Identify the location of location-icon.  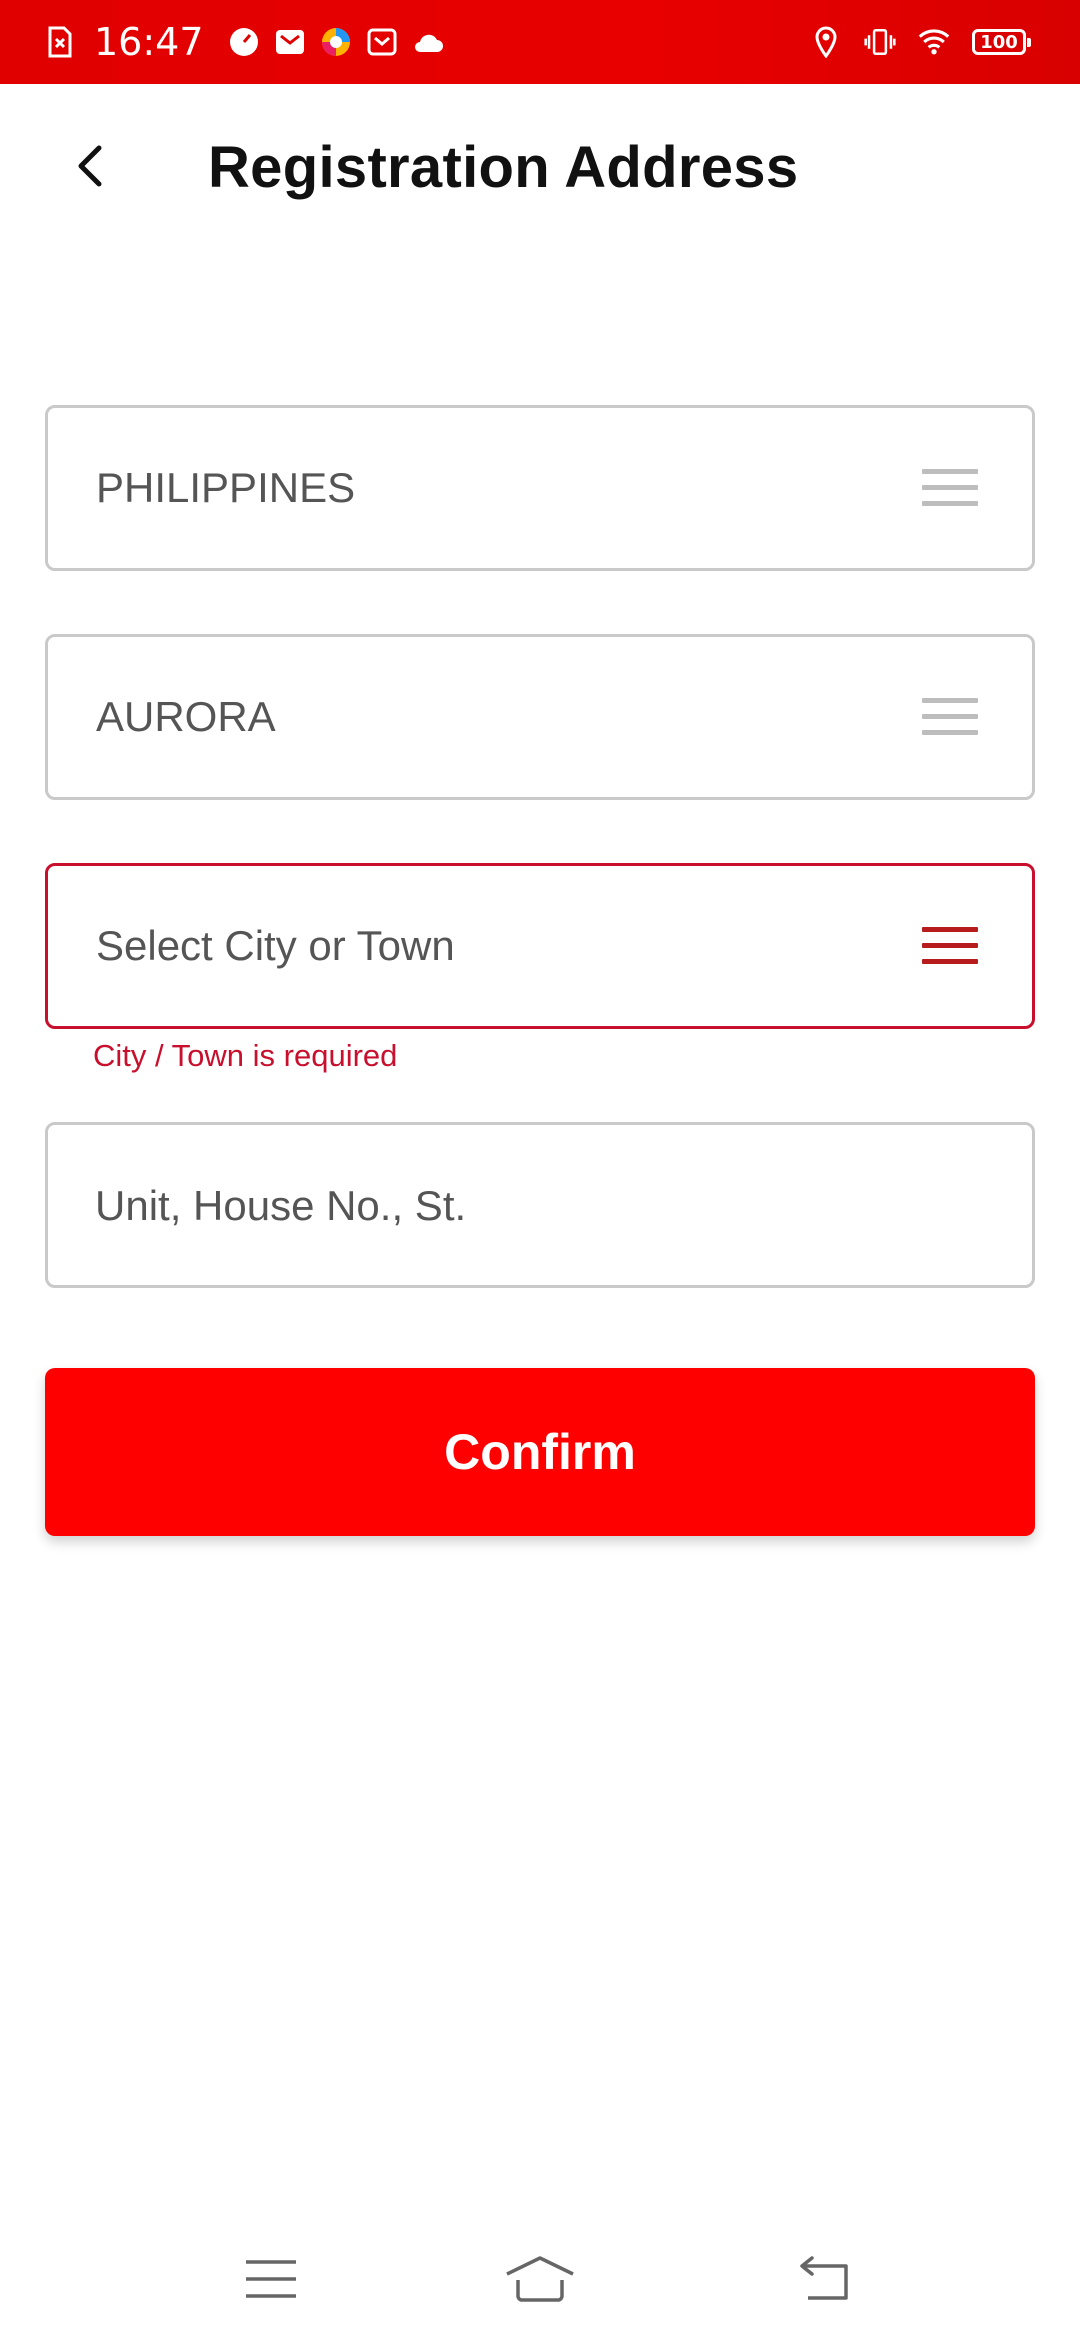
(826, 42).